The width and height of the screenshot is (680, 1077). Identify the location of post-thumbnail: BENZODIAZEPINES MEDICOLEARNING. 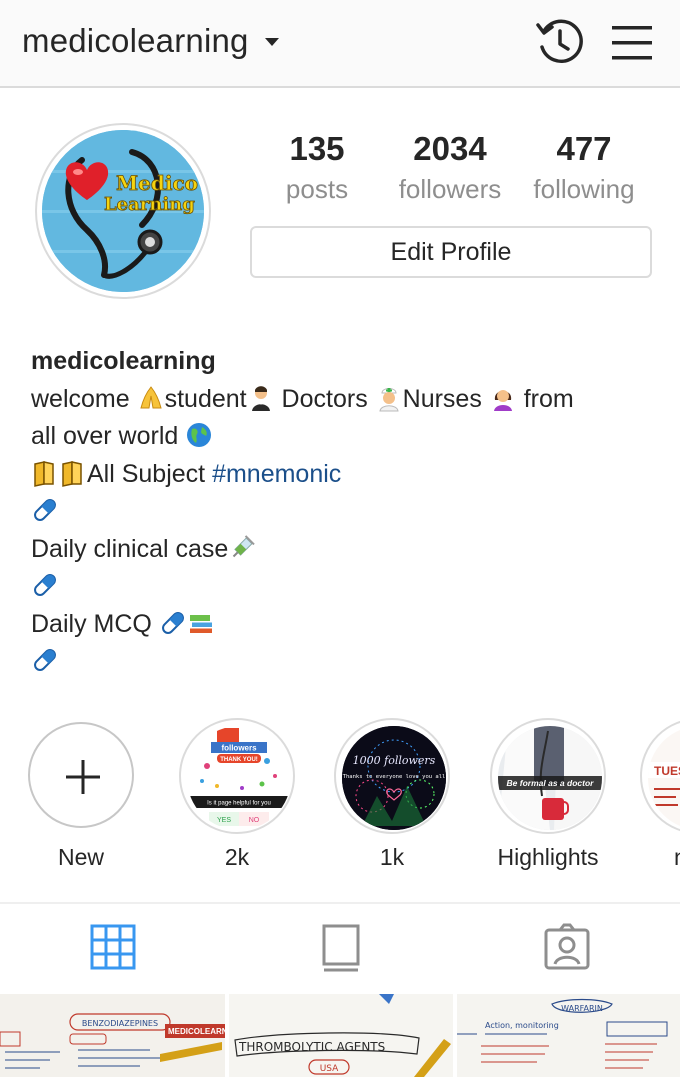
(112, 1035).